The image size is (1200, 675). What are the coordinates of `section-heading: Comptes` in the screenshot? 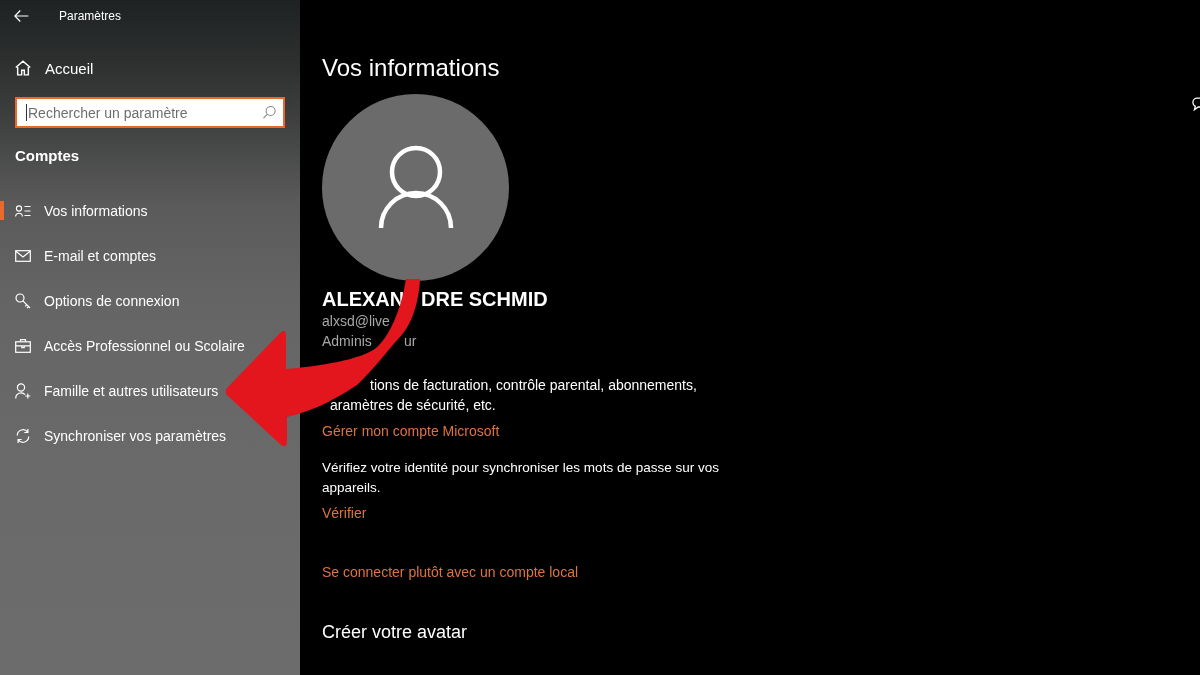 It's located at (47, 156).